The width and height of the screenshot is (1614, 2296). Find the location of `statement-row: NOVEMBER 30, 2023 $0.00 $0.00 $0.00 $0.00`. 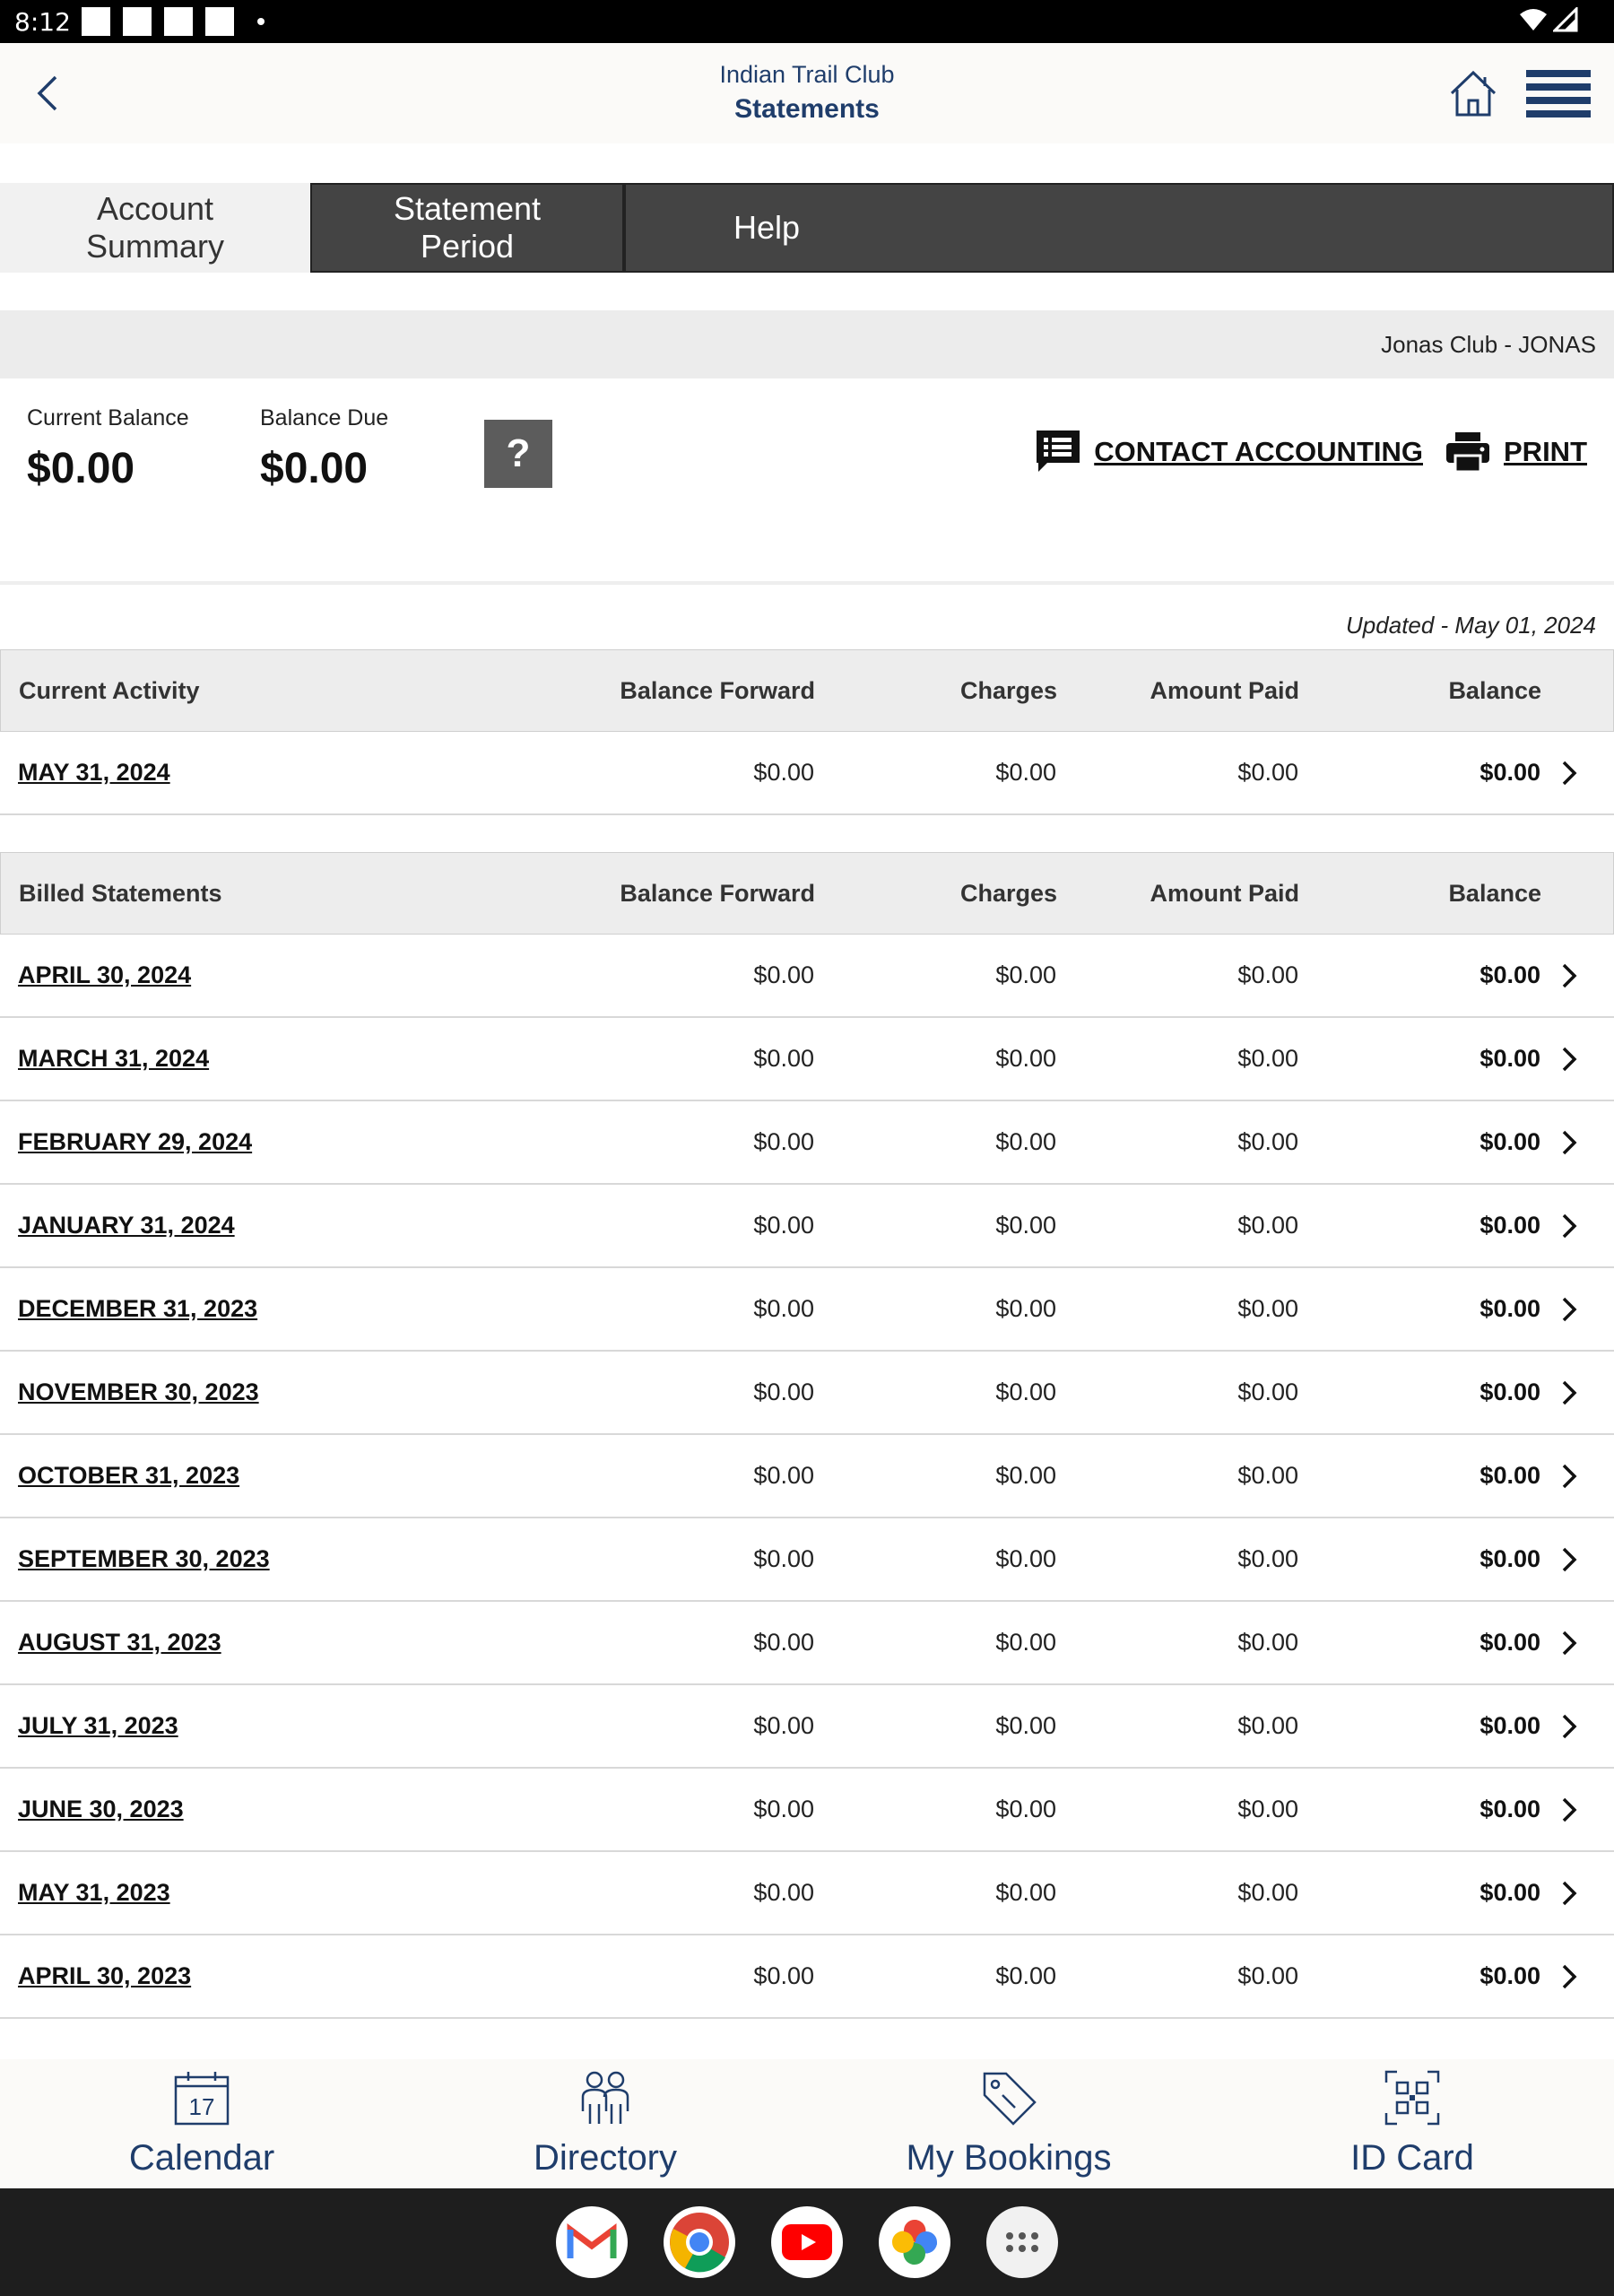

statement-row: NOVEMBER 30, 2023 $0.00 $0.00 $0.00 $0.00 is located at coordinates (807, 1393).